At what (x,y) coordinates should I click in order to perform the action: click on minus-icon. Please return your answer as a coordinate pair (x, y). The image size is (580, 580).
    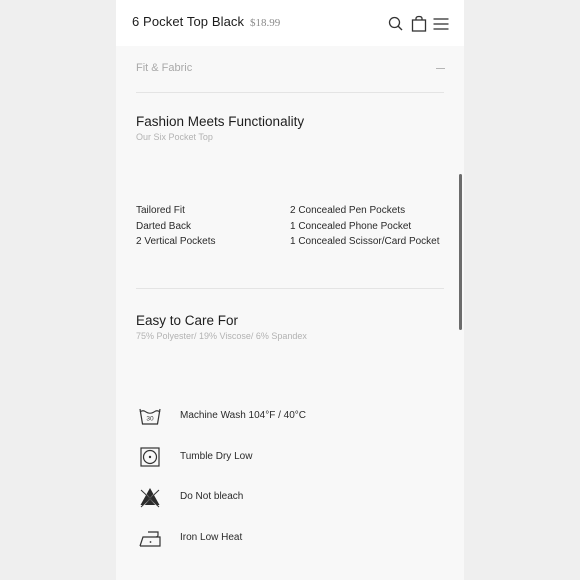
    Looking at the image, I should click on (440, 68).